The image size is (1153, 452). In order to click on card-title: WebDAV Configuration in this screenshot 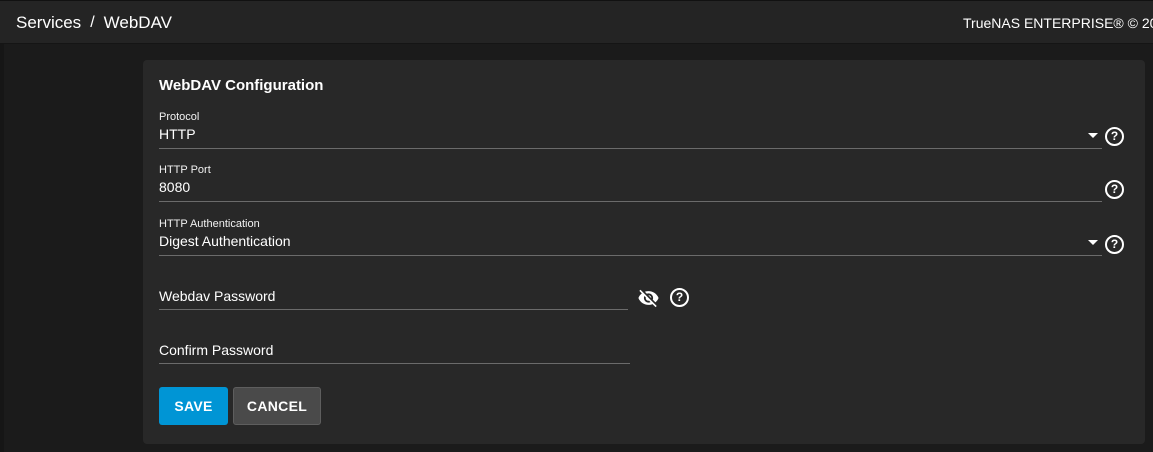, I will do `click(241, 85)`.